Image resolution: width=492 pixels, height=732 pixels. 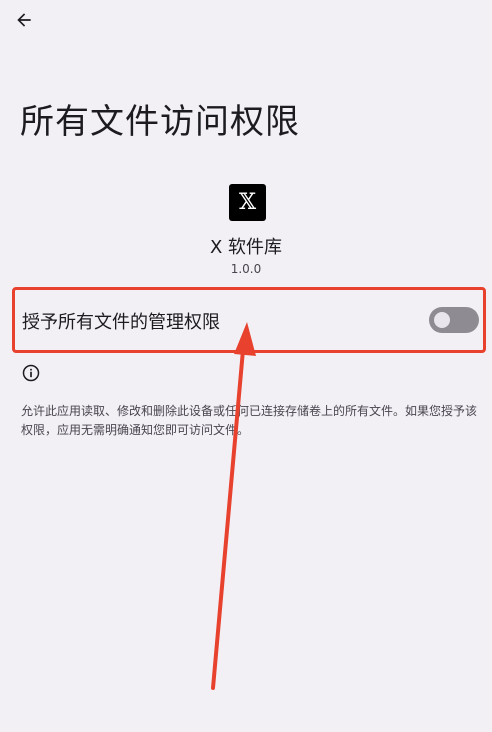 I want to click on permission-row: 授予所有文件的管理权限, so click(x=249, y=320).